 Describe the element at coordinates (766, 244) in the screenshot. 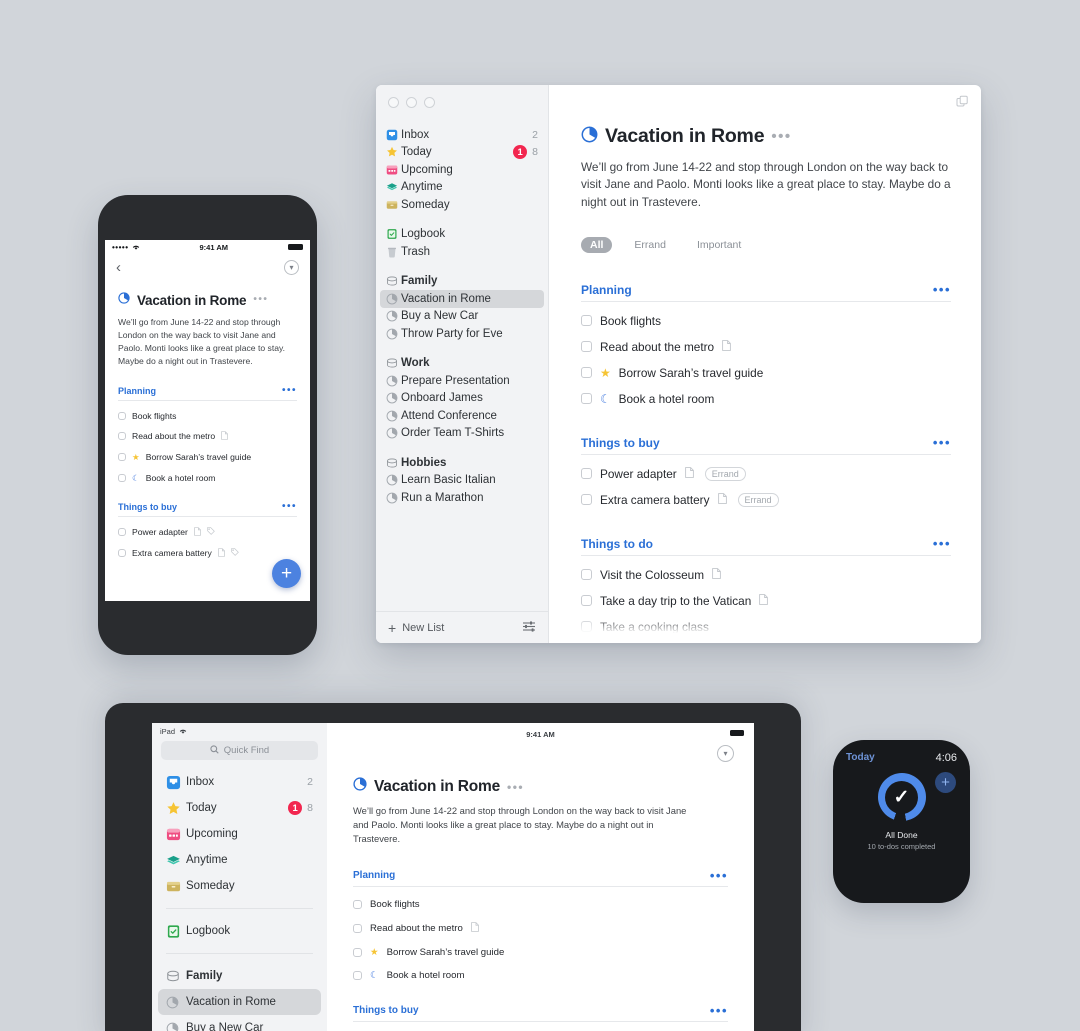

I see `tag-filter-bar: All Errand Important` at that location.